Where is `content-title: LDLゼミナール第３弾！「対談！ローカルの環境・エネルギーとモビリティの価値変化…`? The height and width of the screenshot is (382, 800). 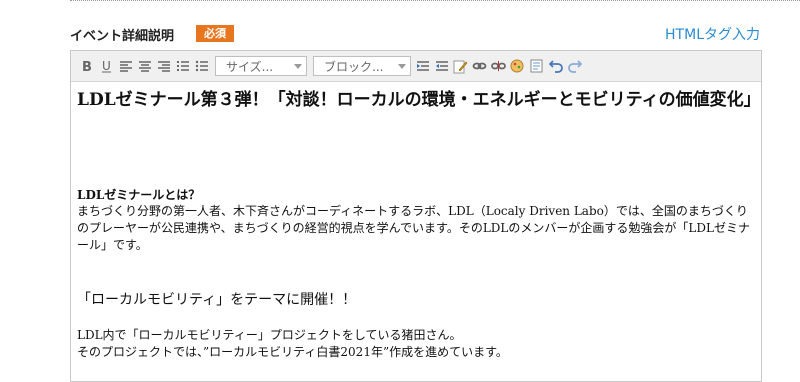
content-title: LDLゼミナール第３弾！「対談！ローカルの環境・エネルギーとモビリティの価値変化… is located at coordinates (419, 100).